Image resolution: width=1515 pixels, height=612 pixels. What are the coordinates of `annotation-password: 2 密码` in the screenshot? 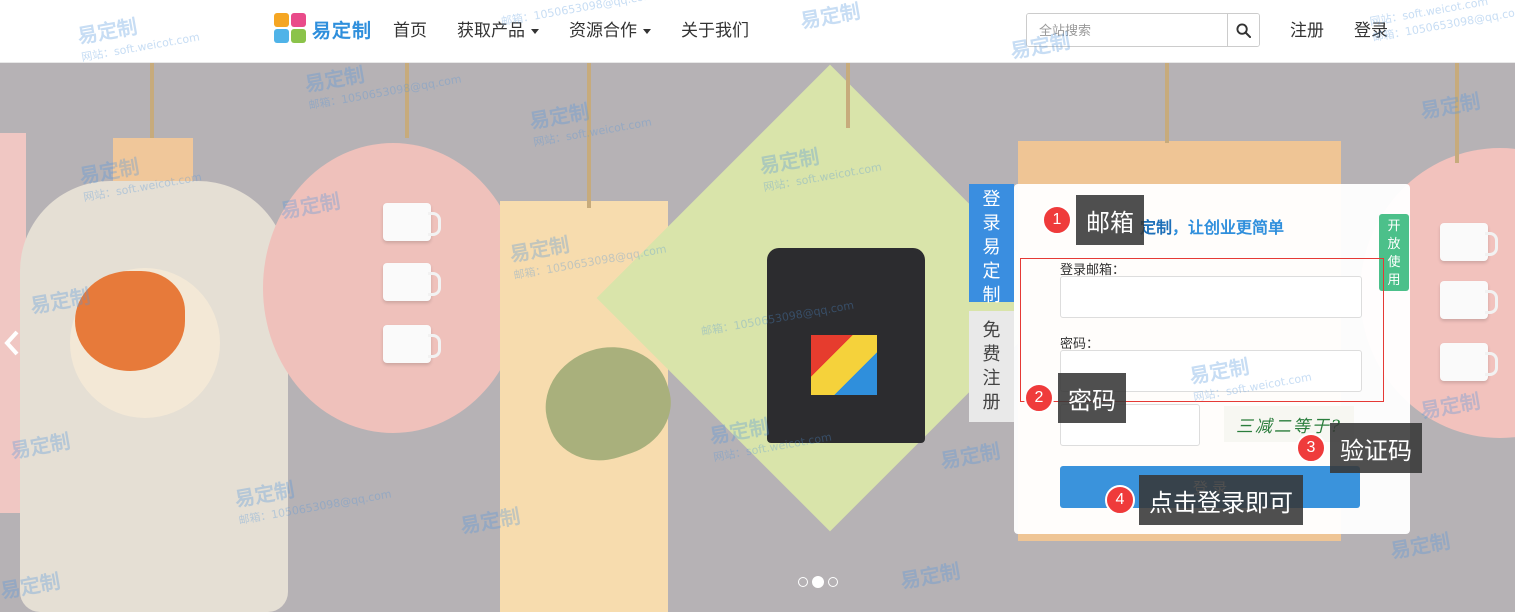 It's located at (1075, 398).